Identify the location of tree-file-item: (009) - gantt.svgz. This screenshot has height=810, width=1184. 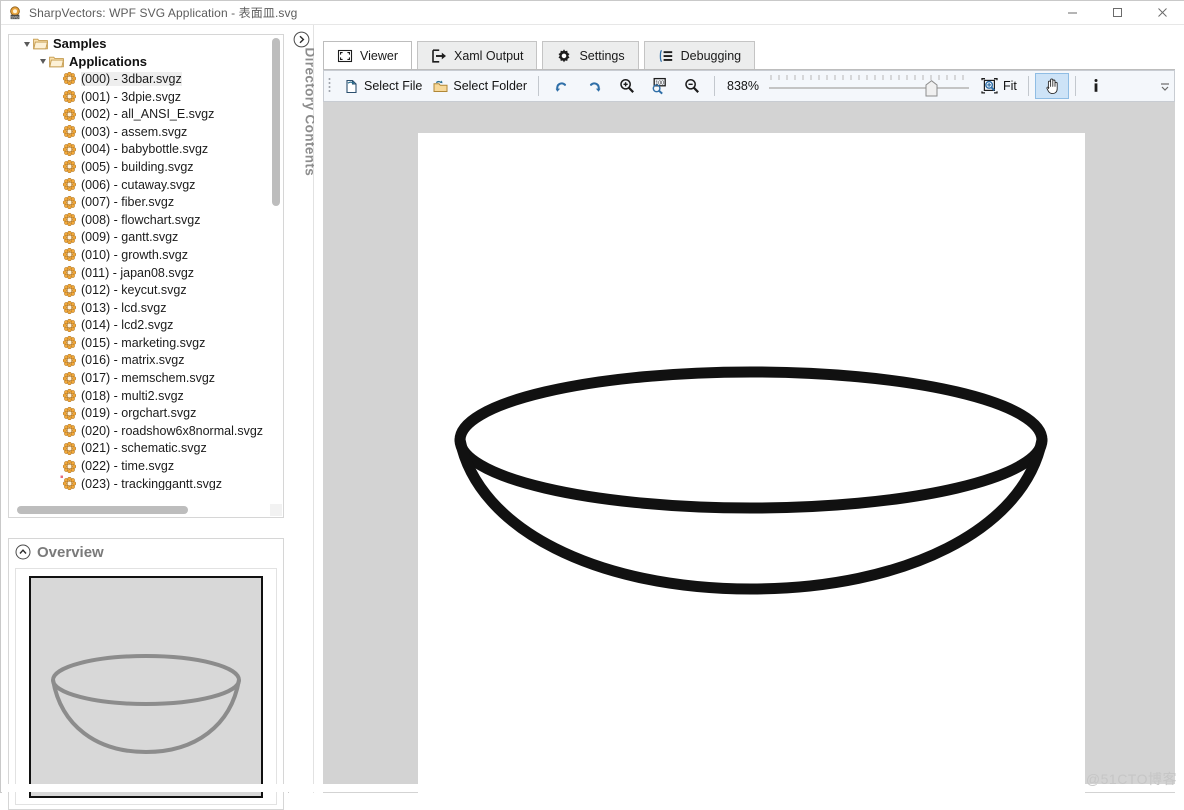
(140, 238).